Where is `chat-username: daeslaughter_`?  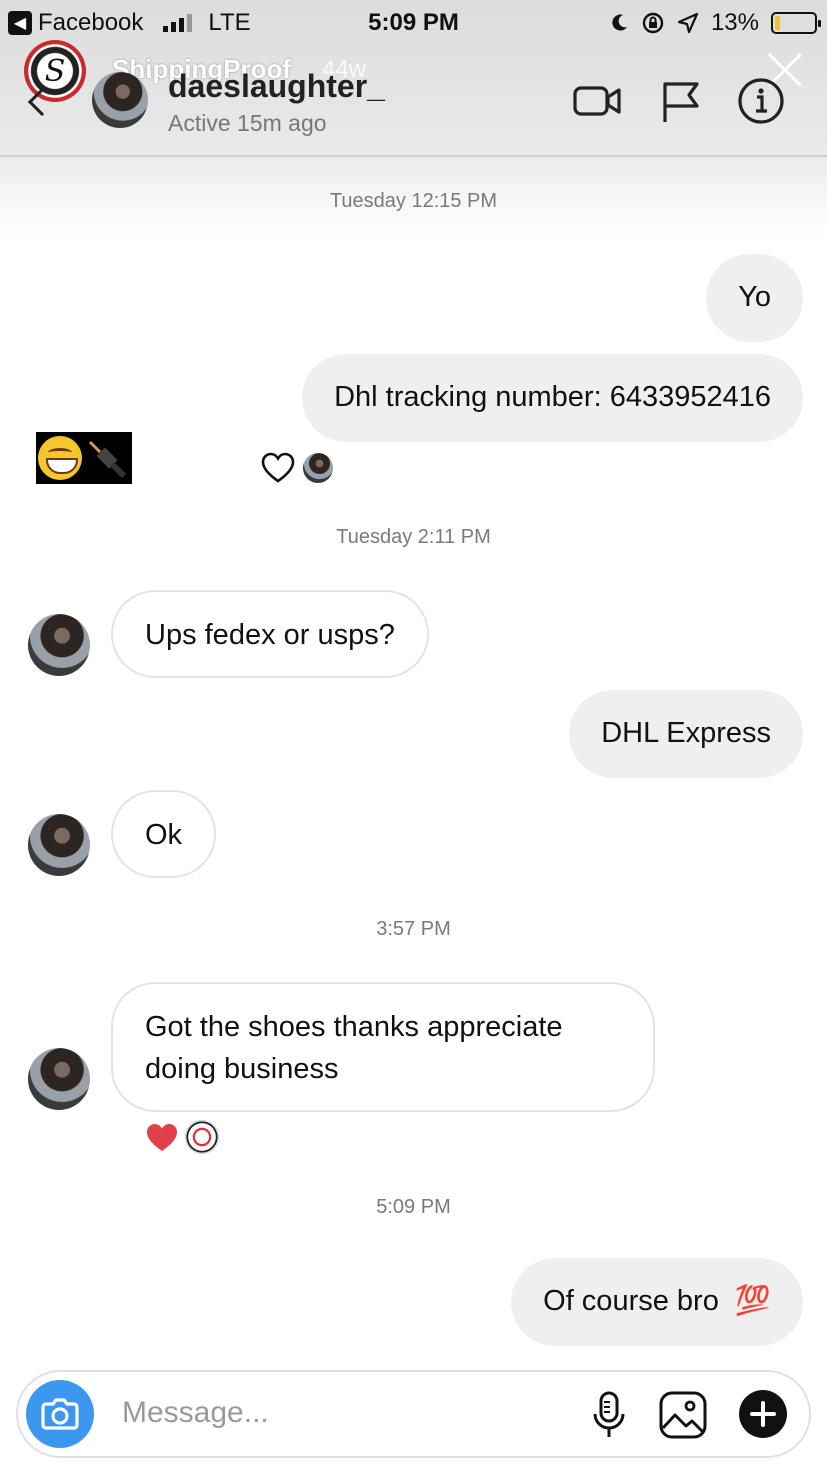 chat-username: daeslaughter_ is located at coordinates (276, 86).